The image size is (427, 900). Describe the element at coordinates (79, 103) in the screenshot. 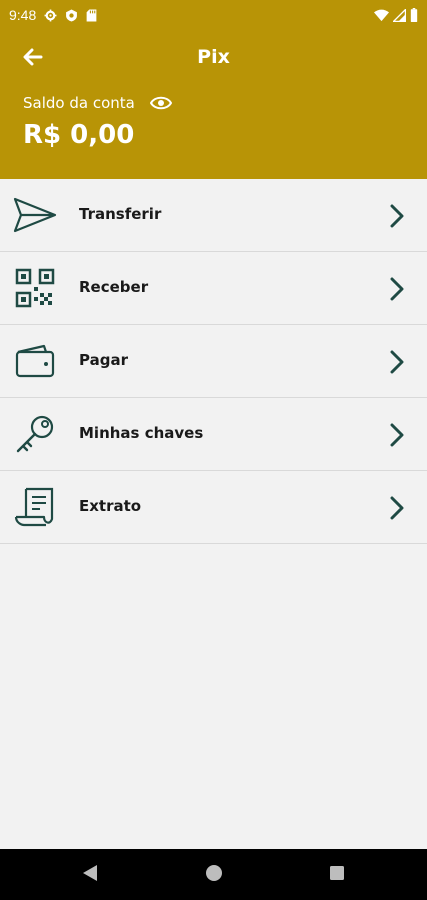

I see `balance-label: Saldo da conta` at that location.